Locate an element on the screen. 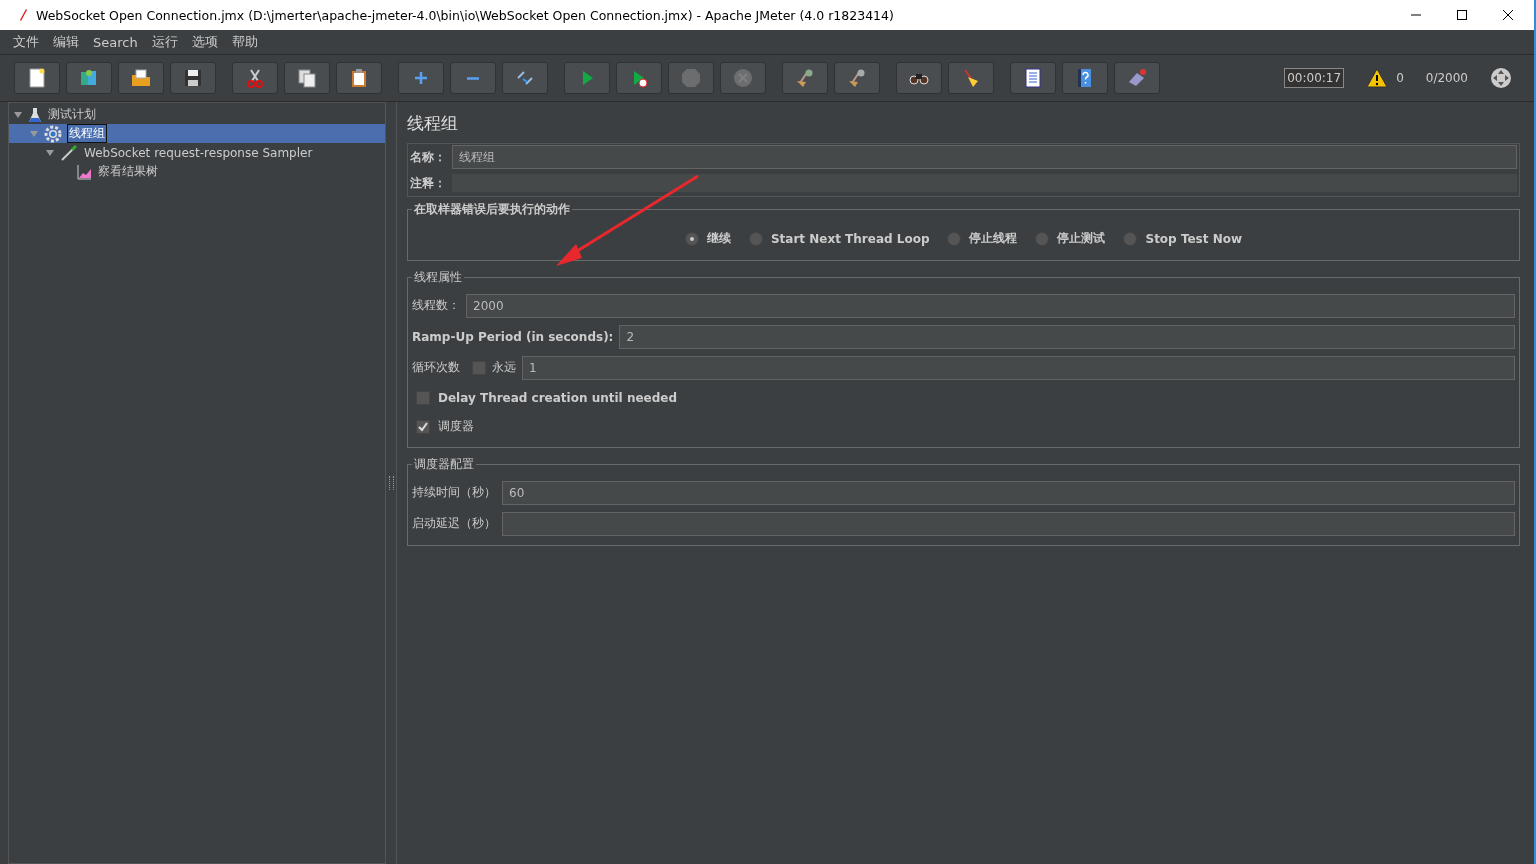  stop-sign-icon is located at coordinates (691, 78).